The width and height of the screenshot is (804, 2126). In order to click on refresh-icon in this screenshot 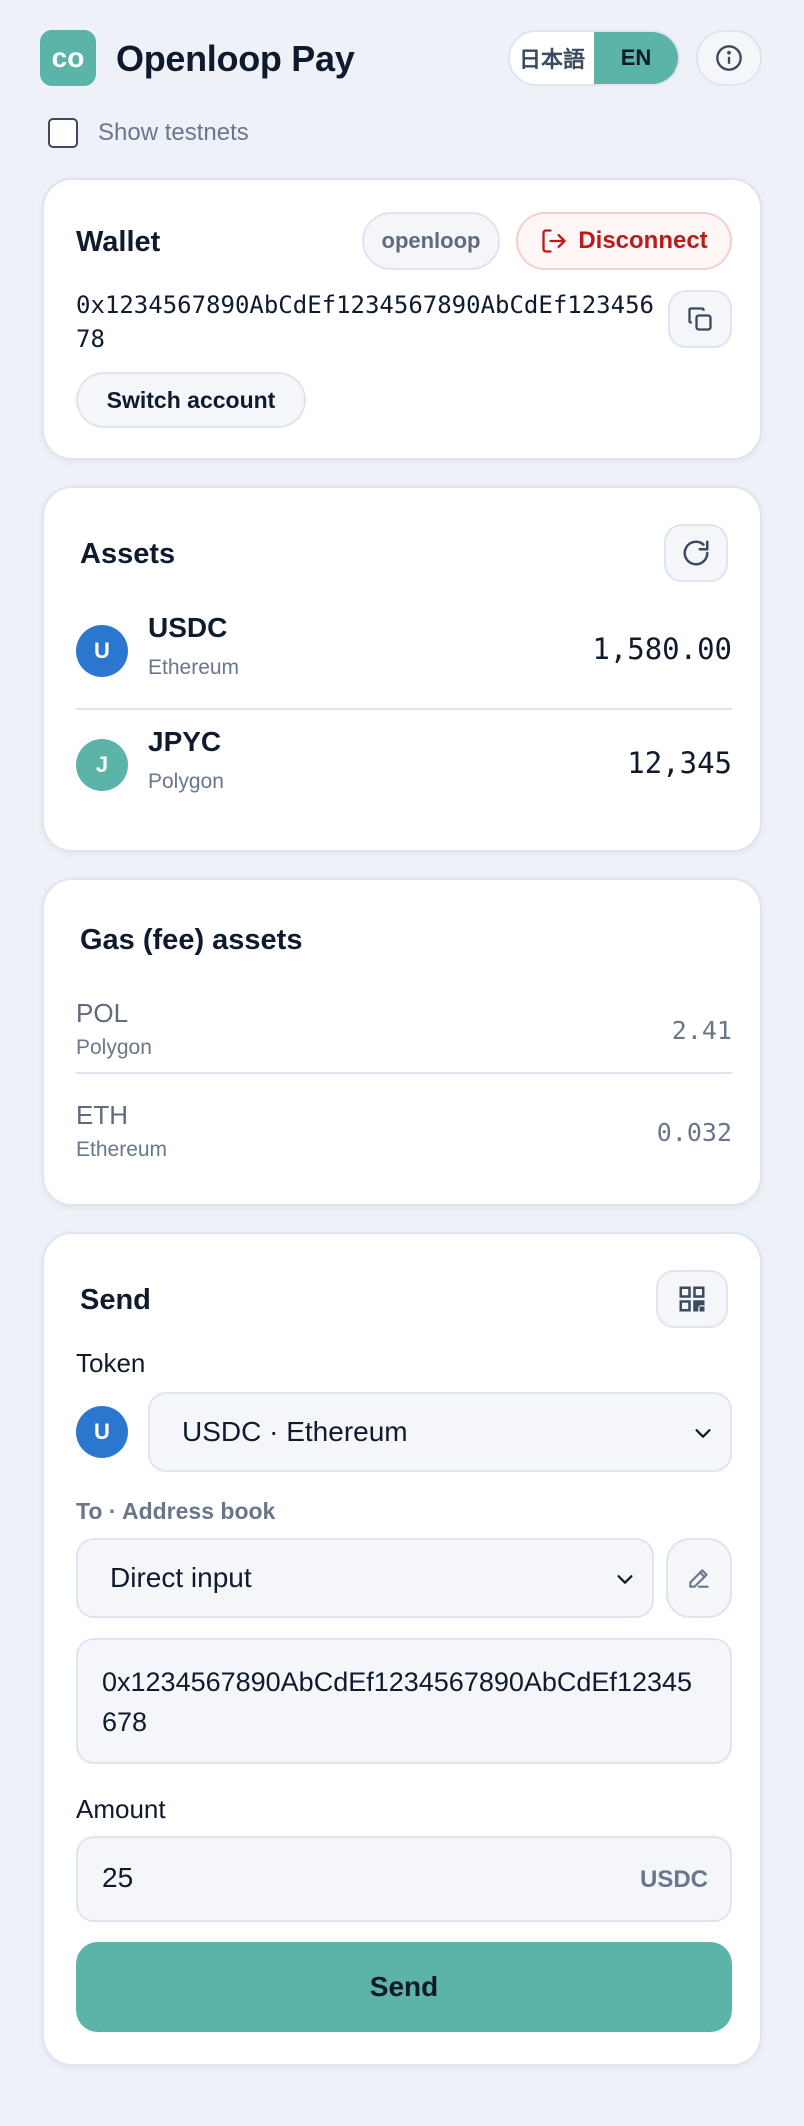, I will do `click(696, 553)`.